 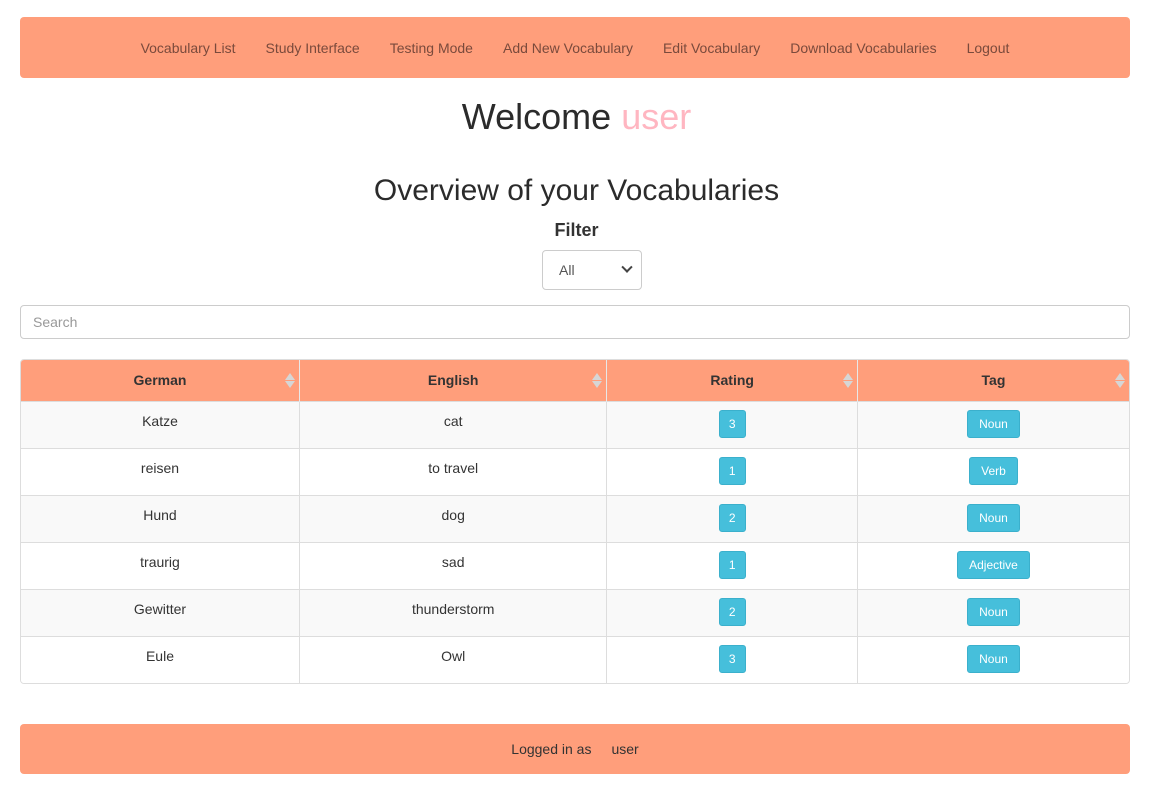 I want to click on cell-german: traurig, so click(x=160, y=565).